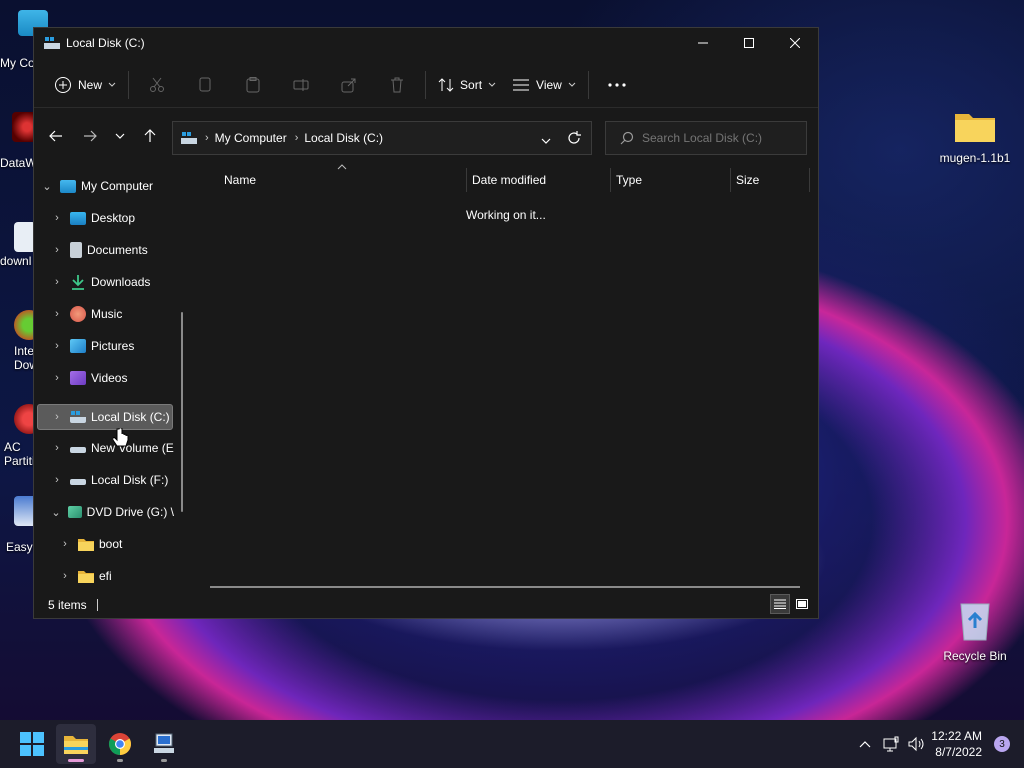  Describe the element at coordinates (795, 43) in the screenshot. I see `close-button` at that location.